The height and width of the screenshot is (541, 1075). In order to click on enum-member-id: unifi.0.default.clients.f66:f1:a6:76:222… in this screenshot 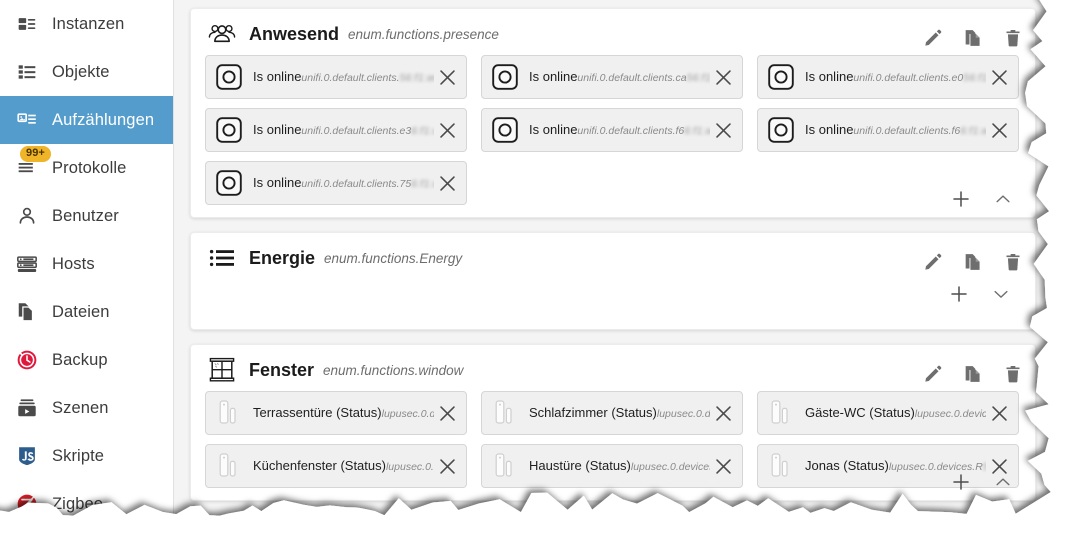, I will do `click(919, 131)`.